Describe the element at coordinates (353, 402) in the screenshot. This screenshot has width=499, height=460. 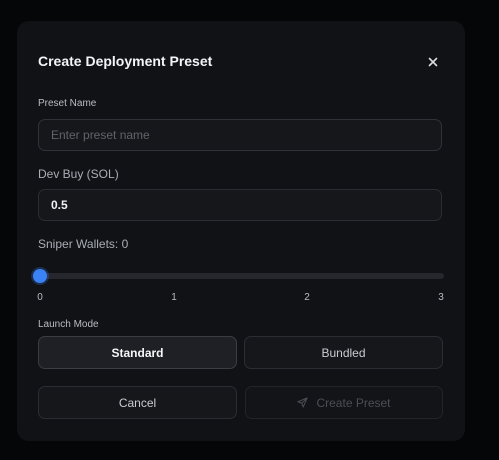
I see `create-preset-label: Create Preset` at that location.